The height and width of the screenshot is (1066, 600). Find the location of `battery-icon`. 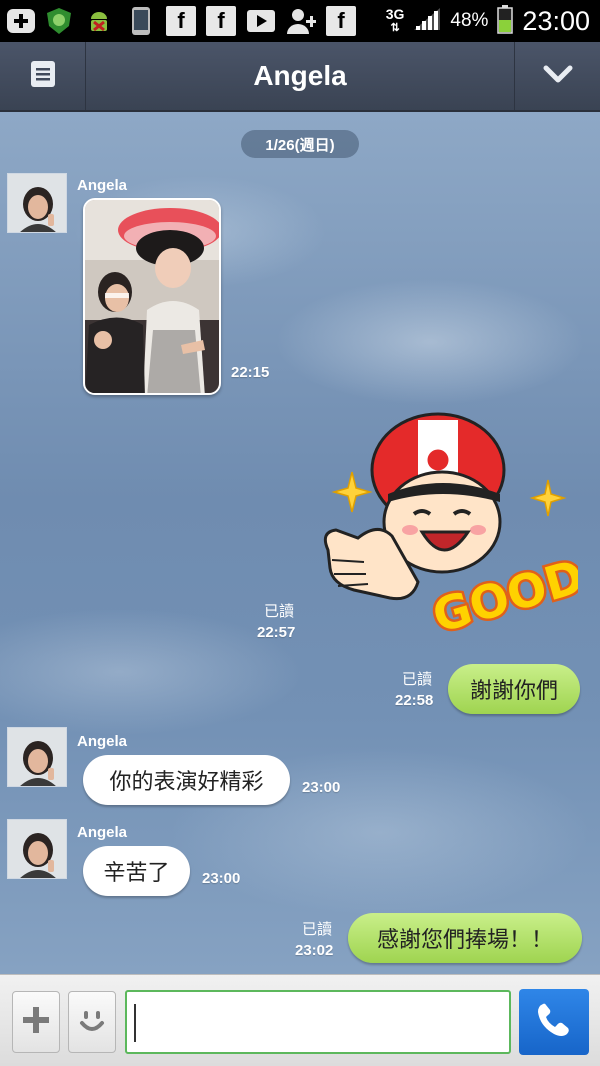

battery-icon is located at coordinates (505, 21).